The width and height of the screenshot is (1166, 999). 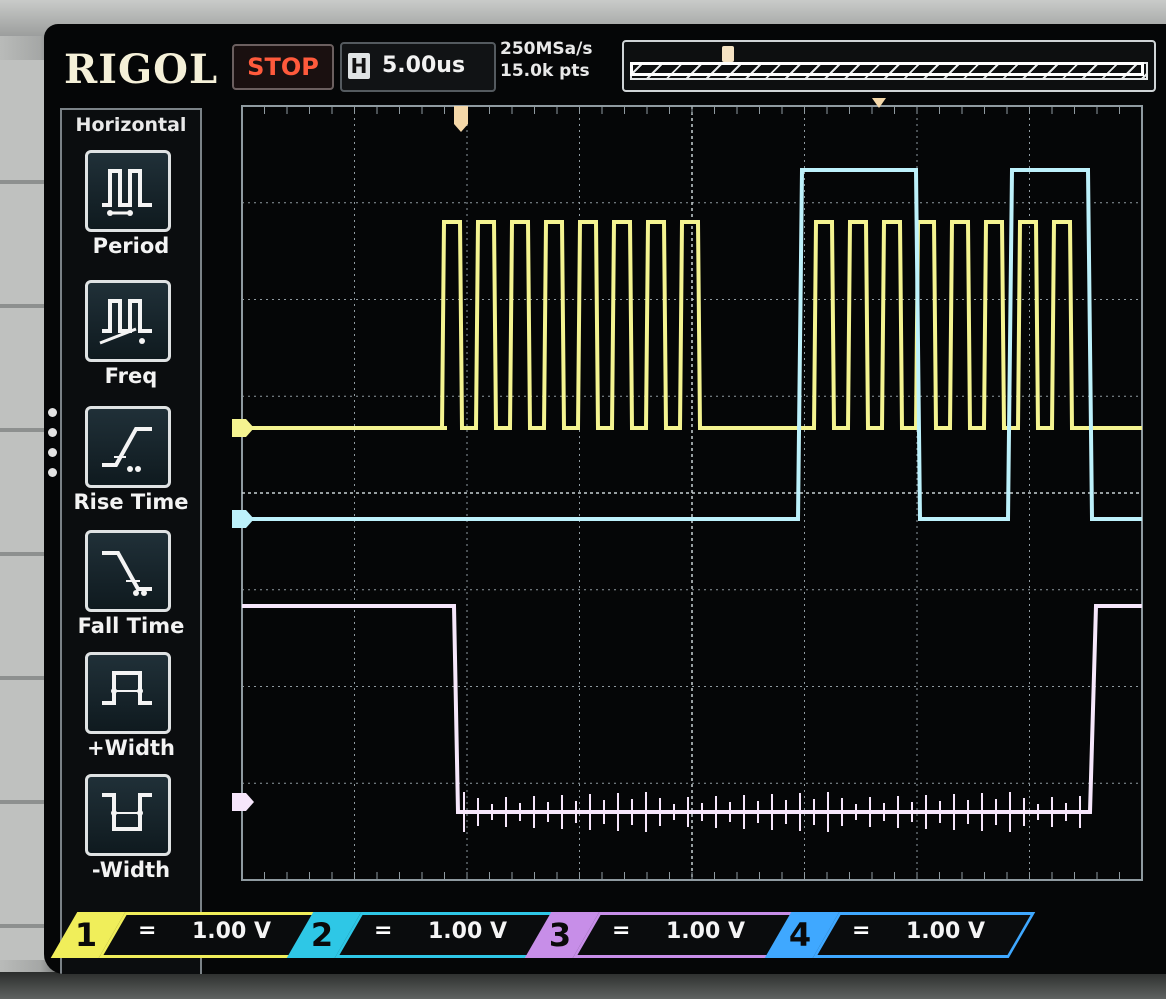 I want to click on channel-4-number: 4, so click(x=800, y=935).